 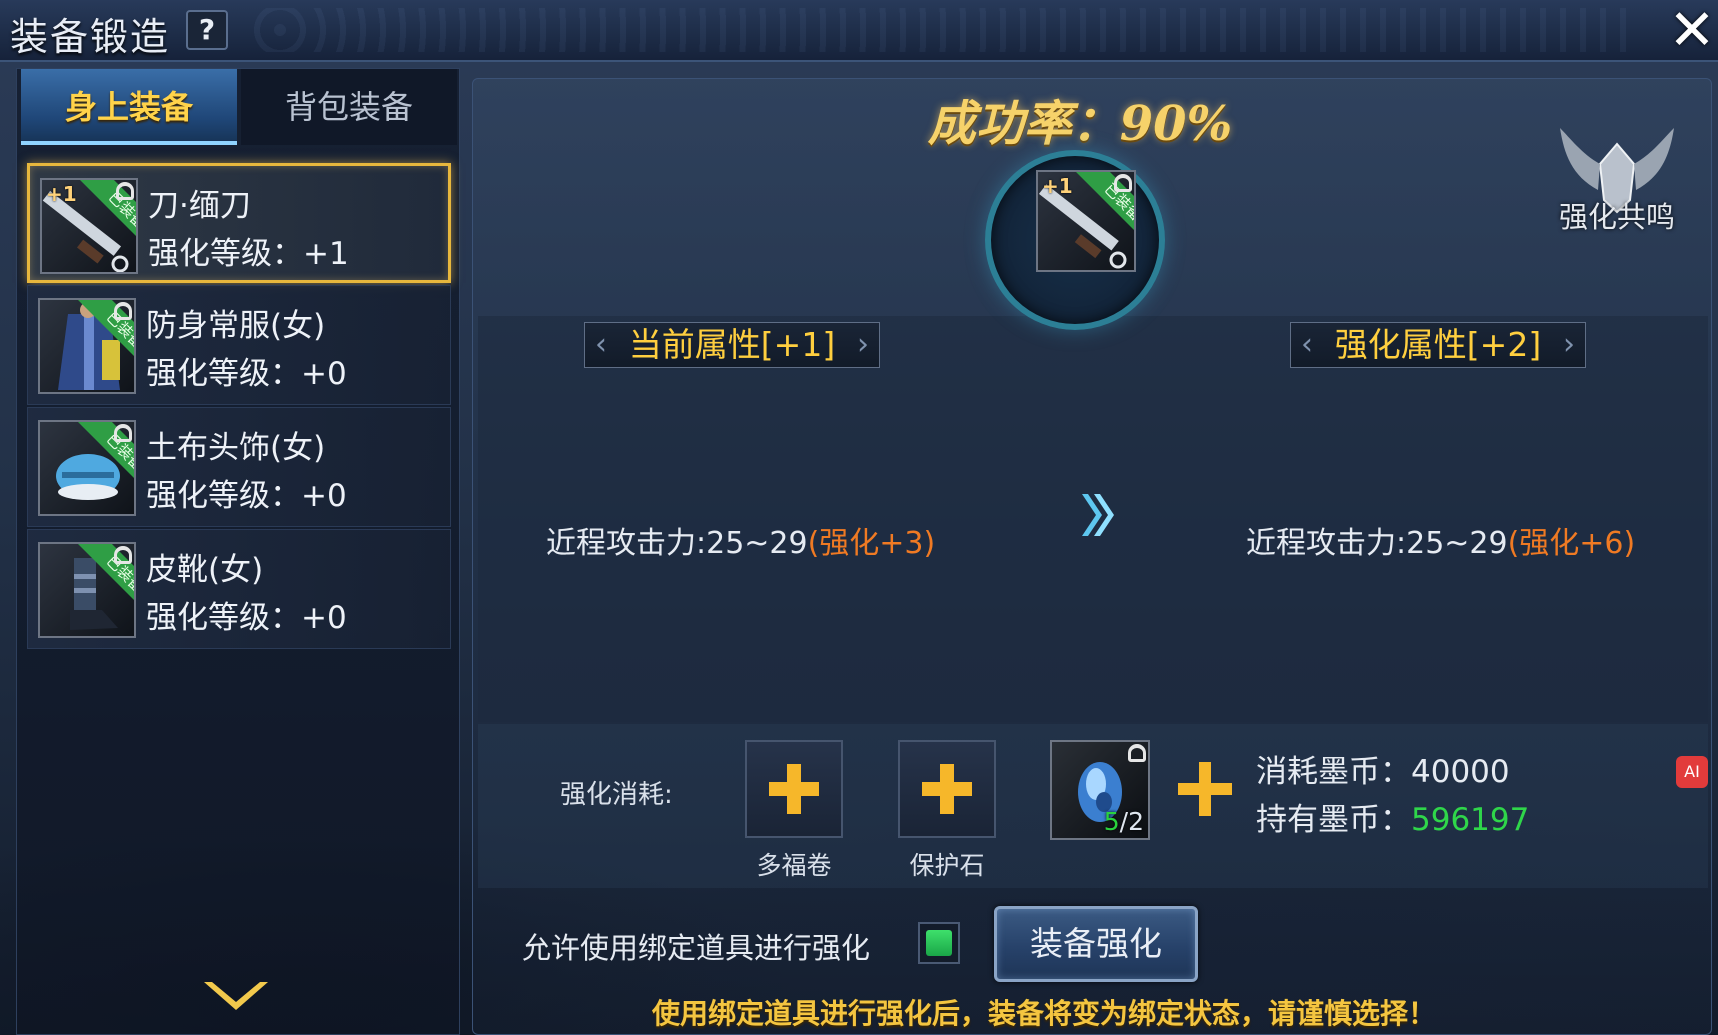 What do you see at coordinates (1111, 821) in the screenshot?
I see `gem-have: 5` at bounding box center [1111, 821].